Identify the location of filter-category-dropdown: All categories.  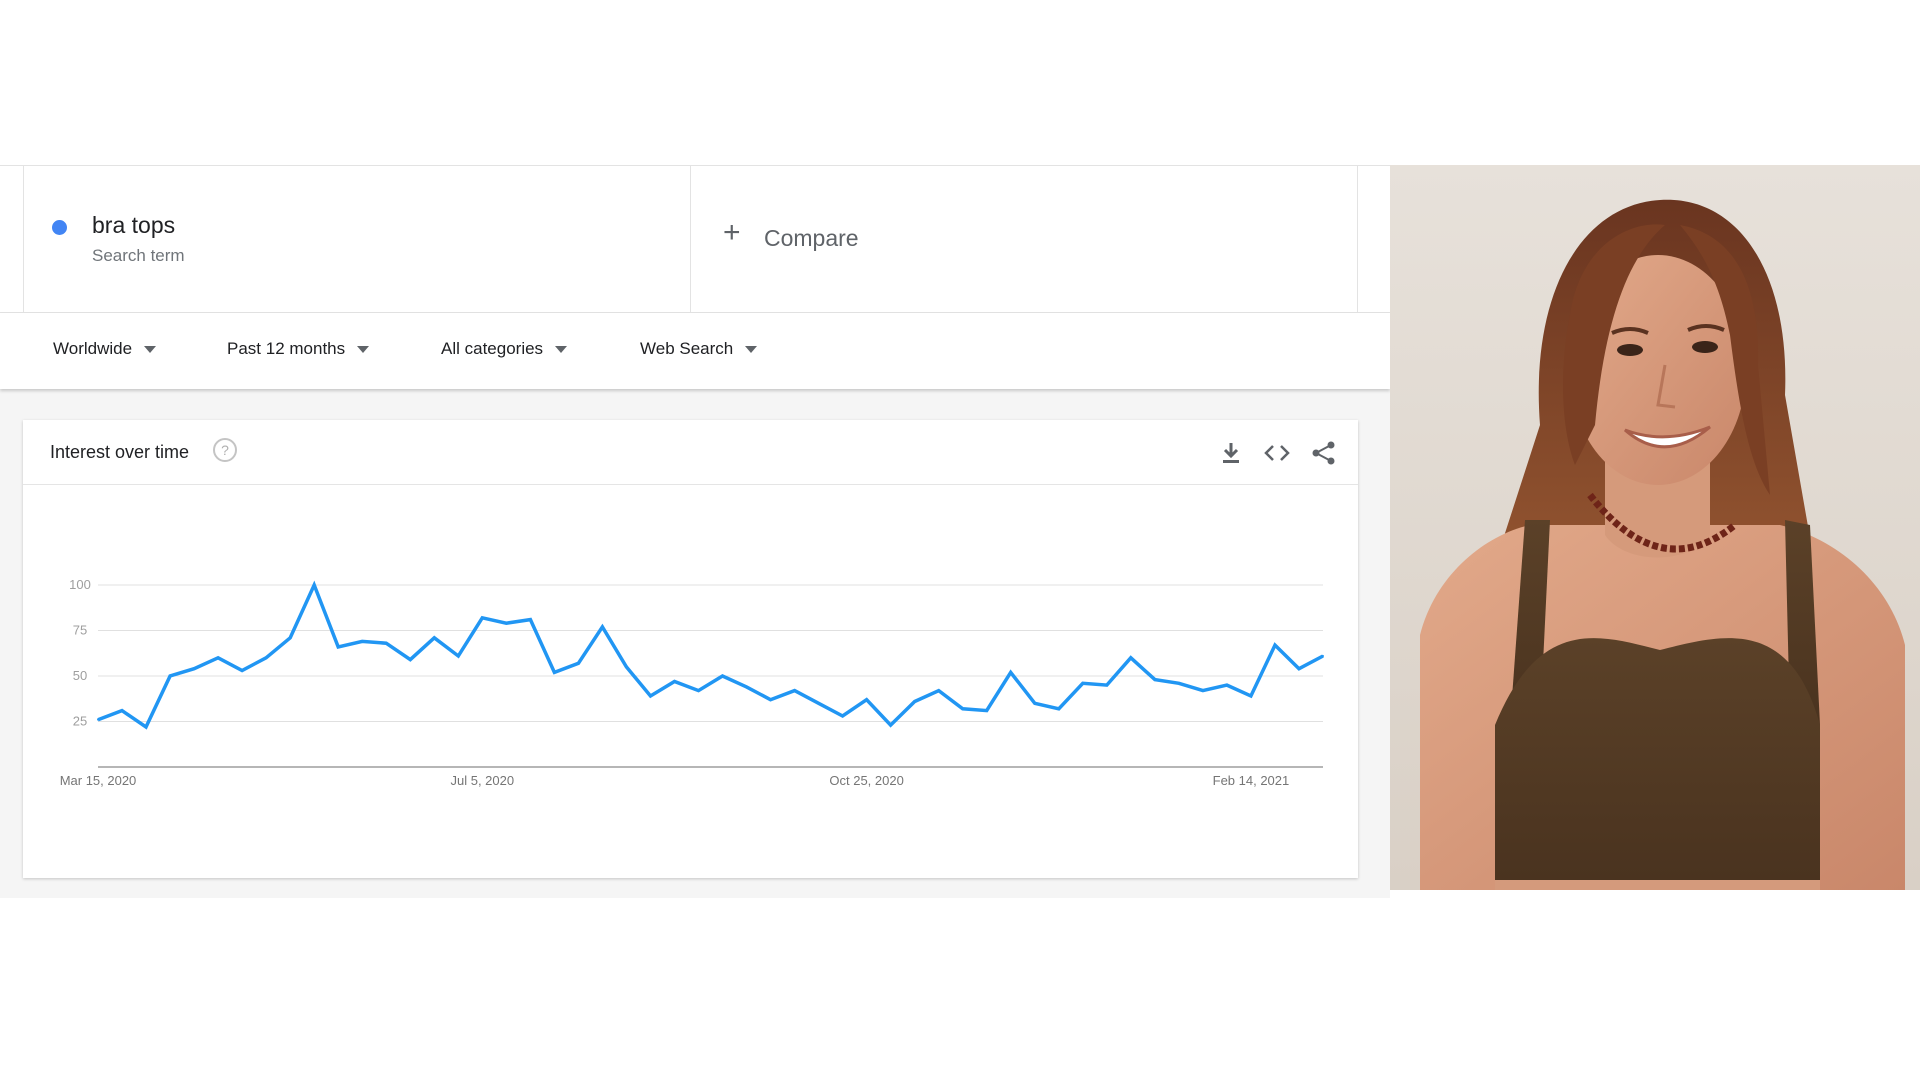
(504, 349).